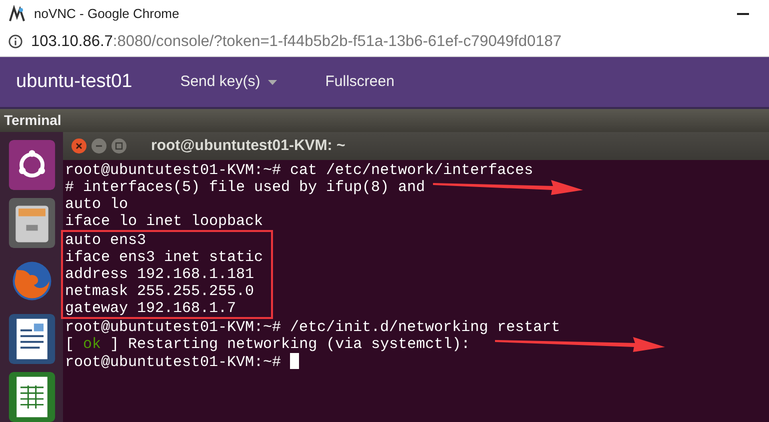 The image size is (769, 422). Describe the element at coordinates (119, 146) in the screenshot. I see `maximize-icon` at that location.